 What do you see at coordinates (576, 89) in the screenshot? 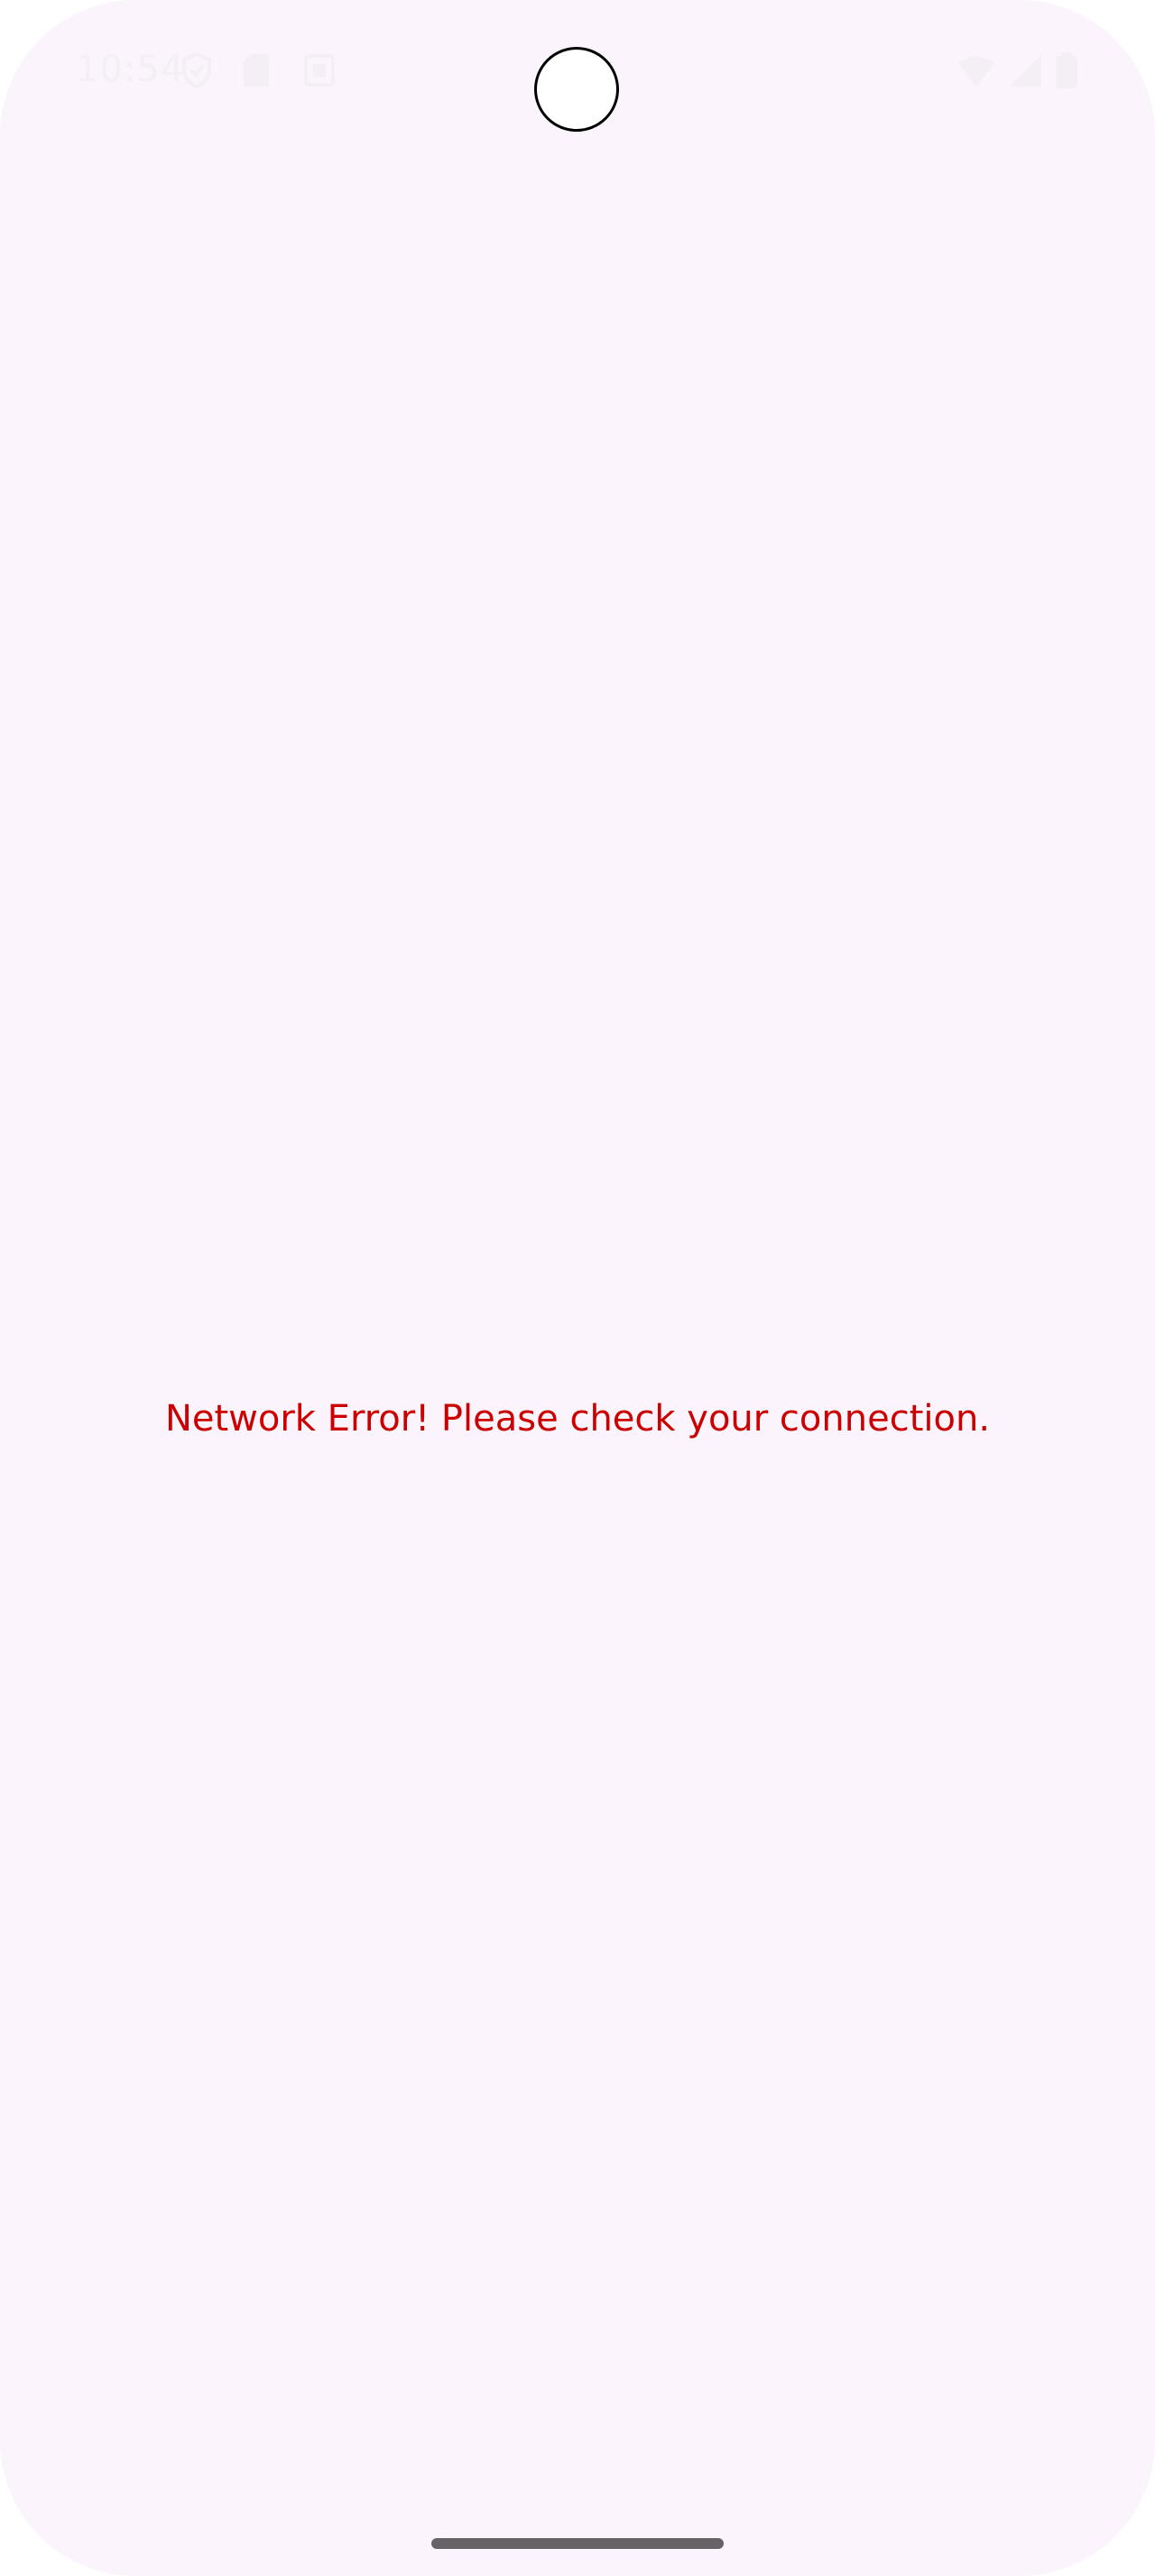
I see `front-camera` at bounding box center [576, 89].